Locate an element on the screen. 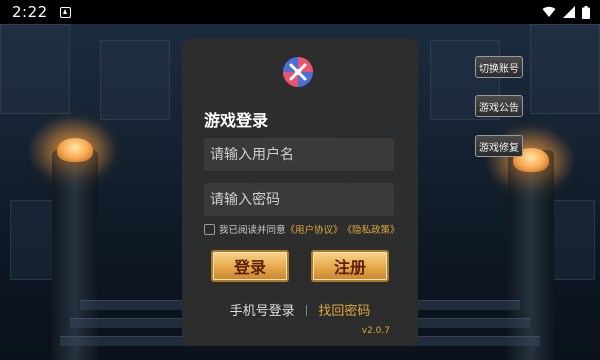 This screenshot has width=600, height=360. password-input is located at coordinates (299, 199).